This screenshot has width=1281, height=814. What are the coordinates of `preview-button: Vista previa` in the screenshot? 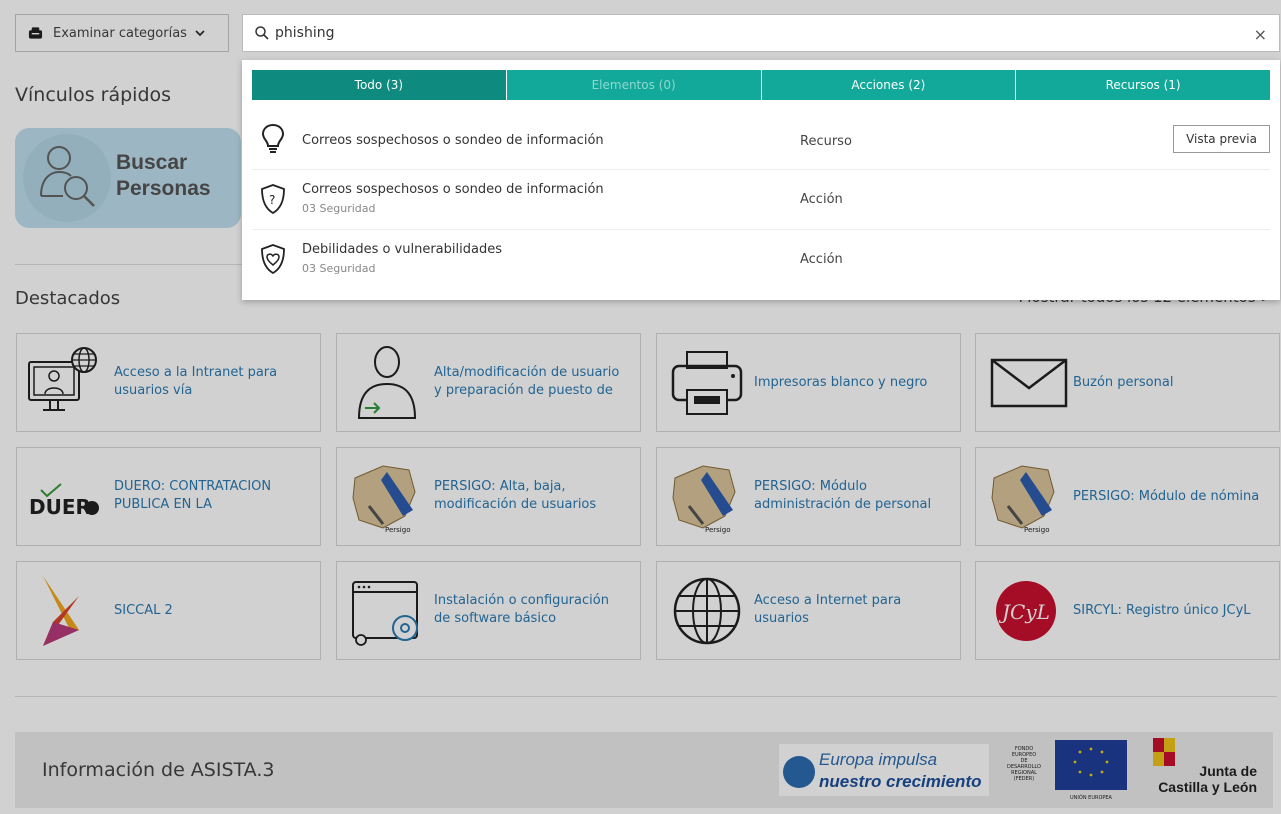 It's located at (1221, 139).